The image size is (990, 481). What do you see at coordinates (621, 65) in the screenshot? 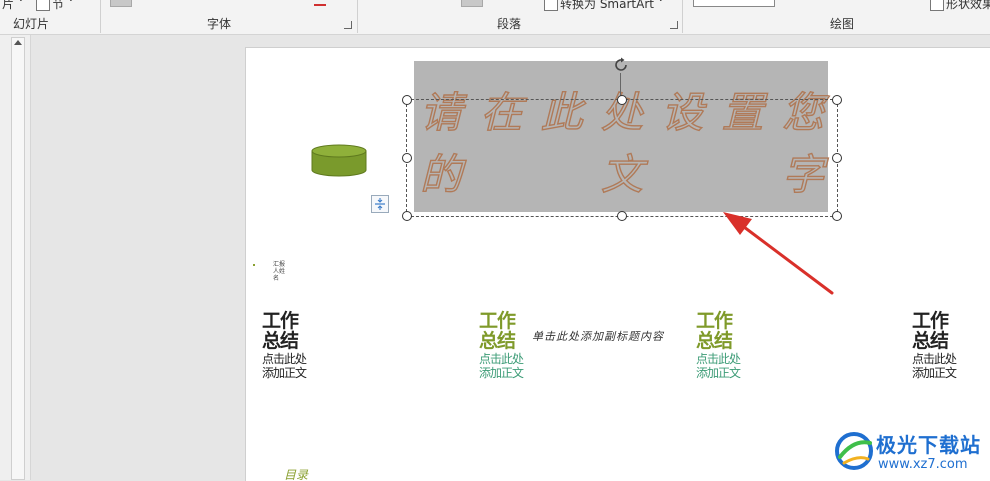
I see `rotate-icon` at bounding box center [621, 65].